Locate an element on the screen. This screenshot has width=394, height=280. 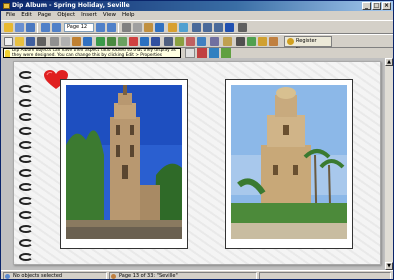
album-icon is located at coordinates (6, 6).